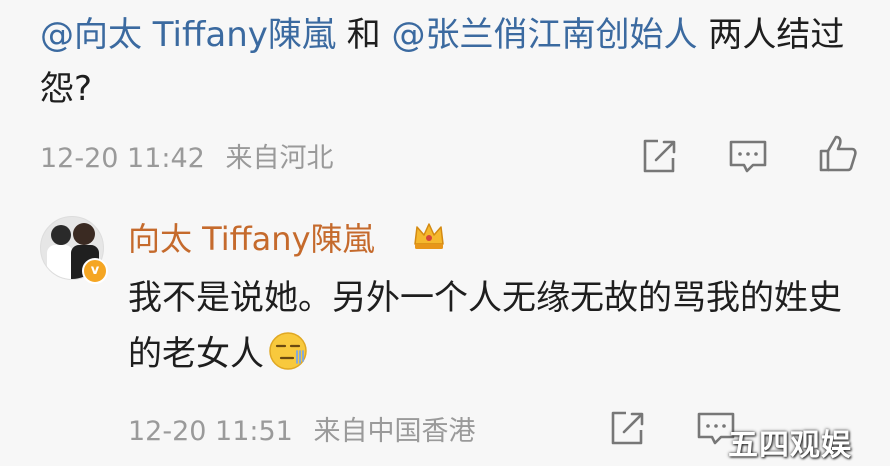 The image size is (890, 466). Describe the element at coordinates (210, 431) in the screenshot. I see `reply-timestamp: 12-20 11:51` at that location.